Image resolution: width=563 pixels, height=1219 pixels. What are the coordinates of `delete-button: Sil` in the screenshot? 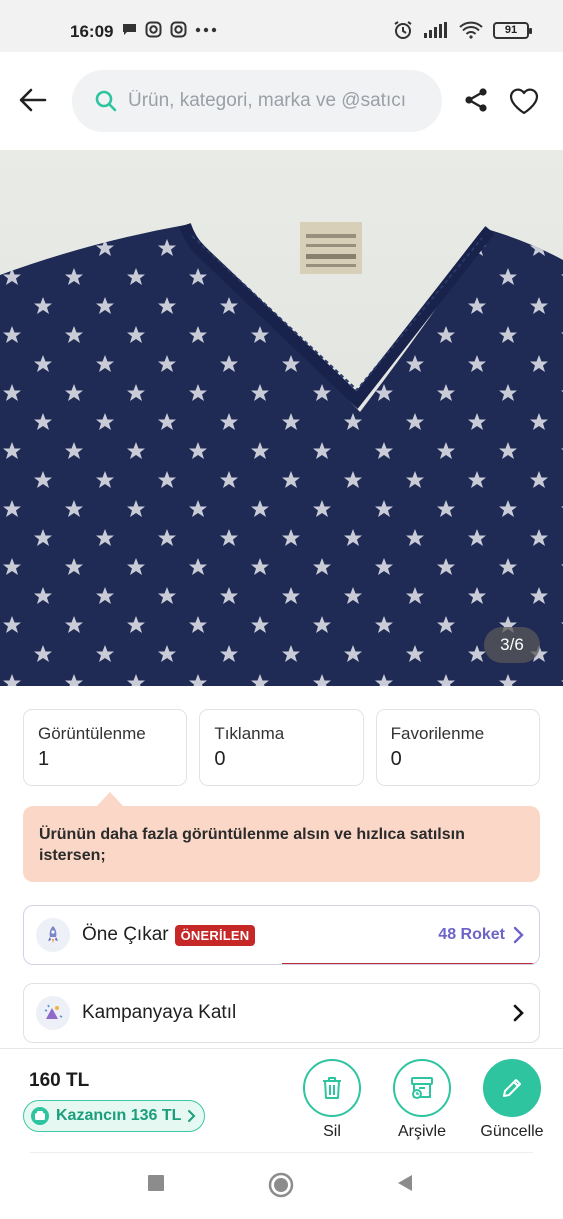 It's located at (332, 1100).